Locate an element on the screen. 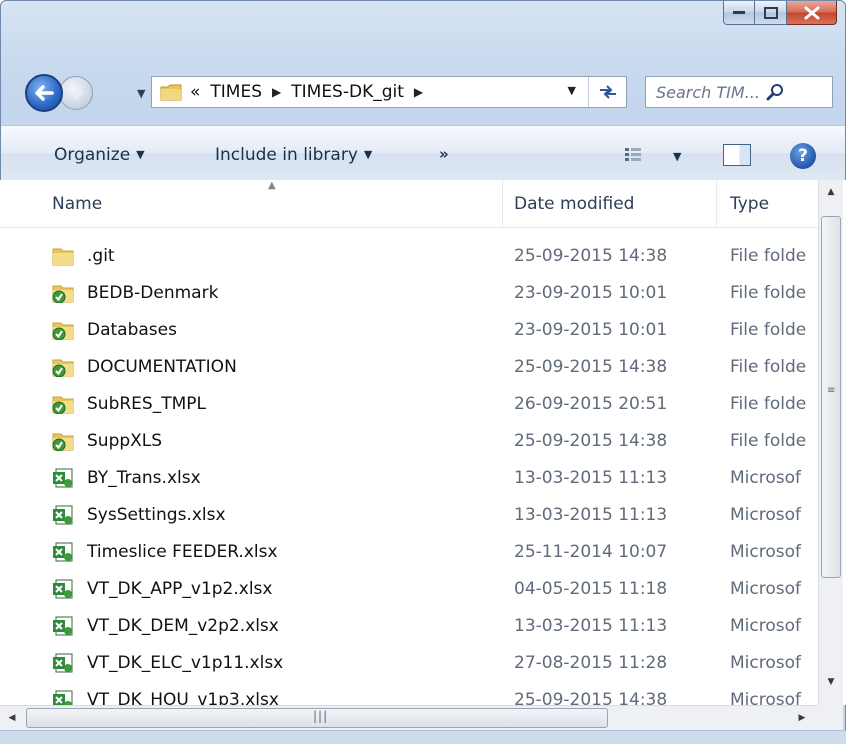 The height and width of the screenshot is (744, 846). list-item: SuppXLS 25-09-2015 14:38 File folde is located at coordinates (409, 441).